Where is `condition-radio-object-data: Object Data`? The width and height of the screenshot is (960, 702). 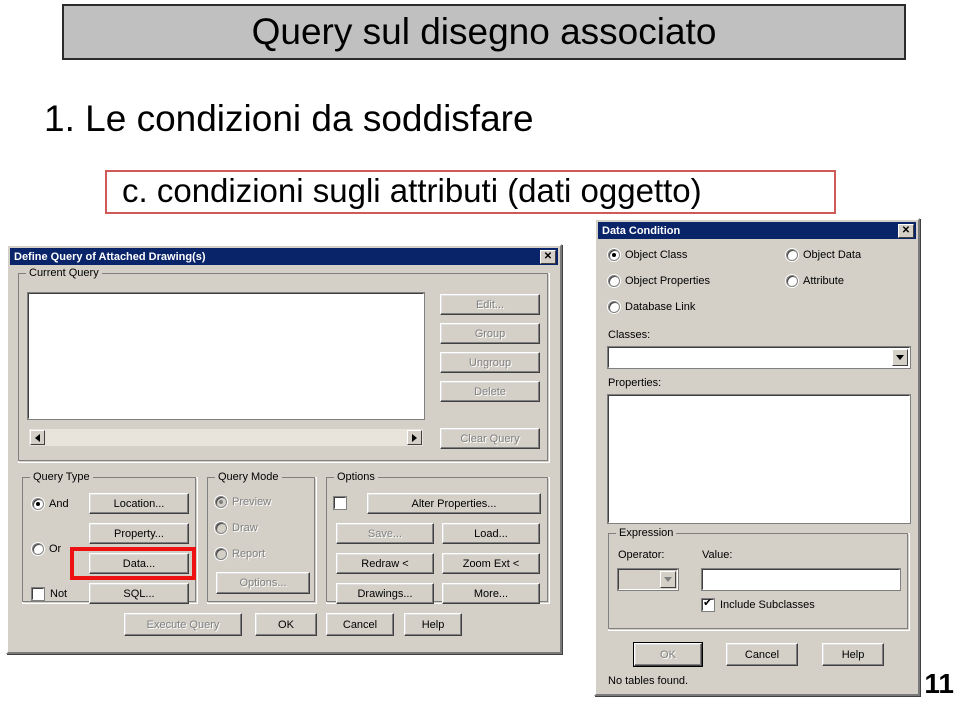 condition-radio-object-data: Object Data is located at coordinates (823, 255).